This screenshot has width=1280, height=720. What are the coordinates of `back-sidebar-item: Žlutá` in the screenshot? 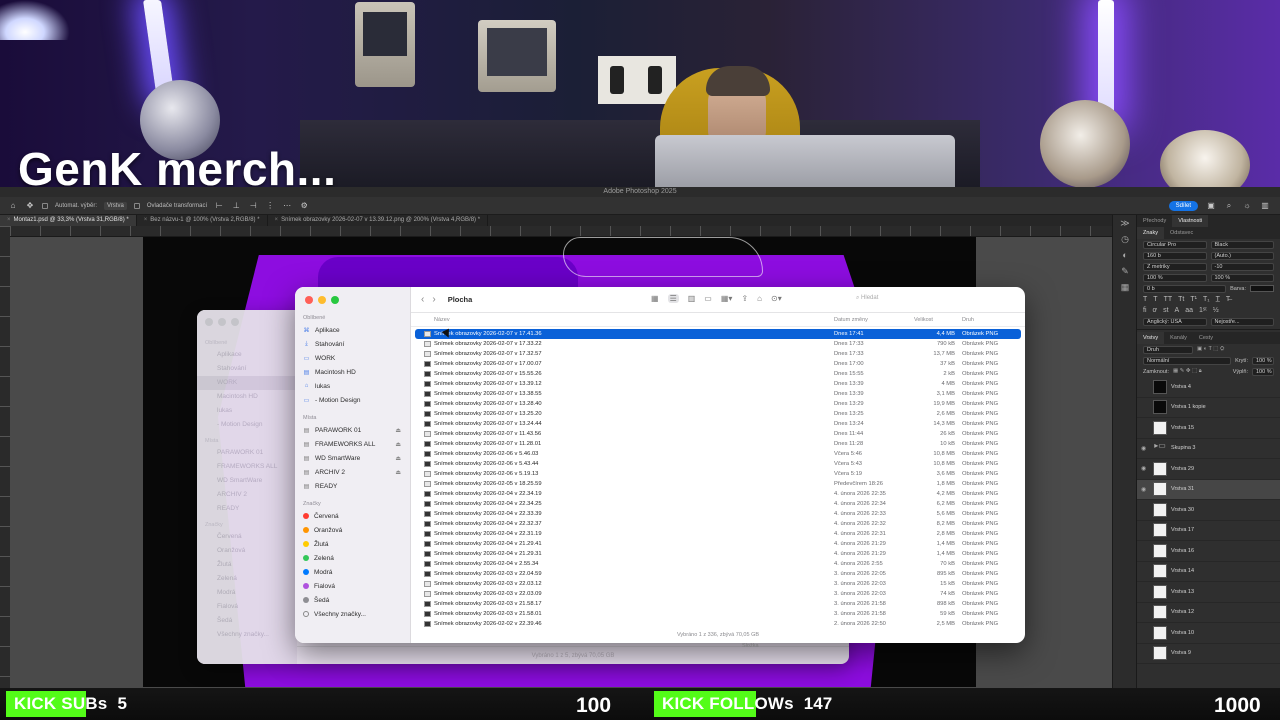 It's located at (247, 565).